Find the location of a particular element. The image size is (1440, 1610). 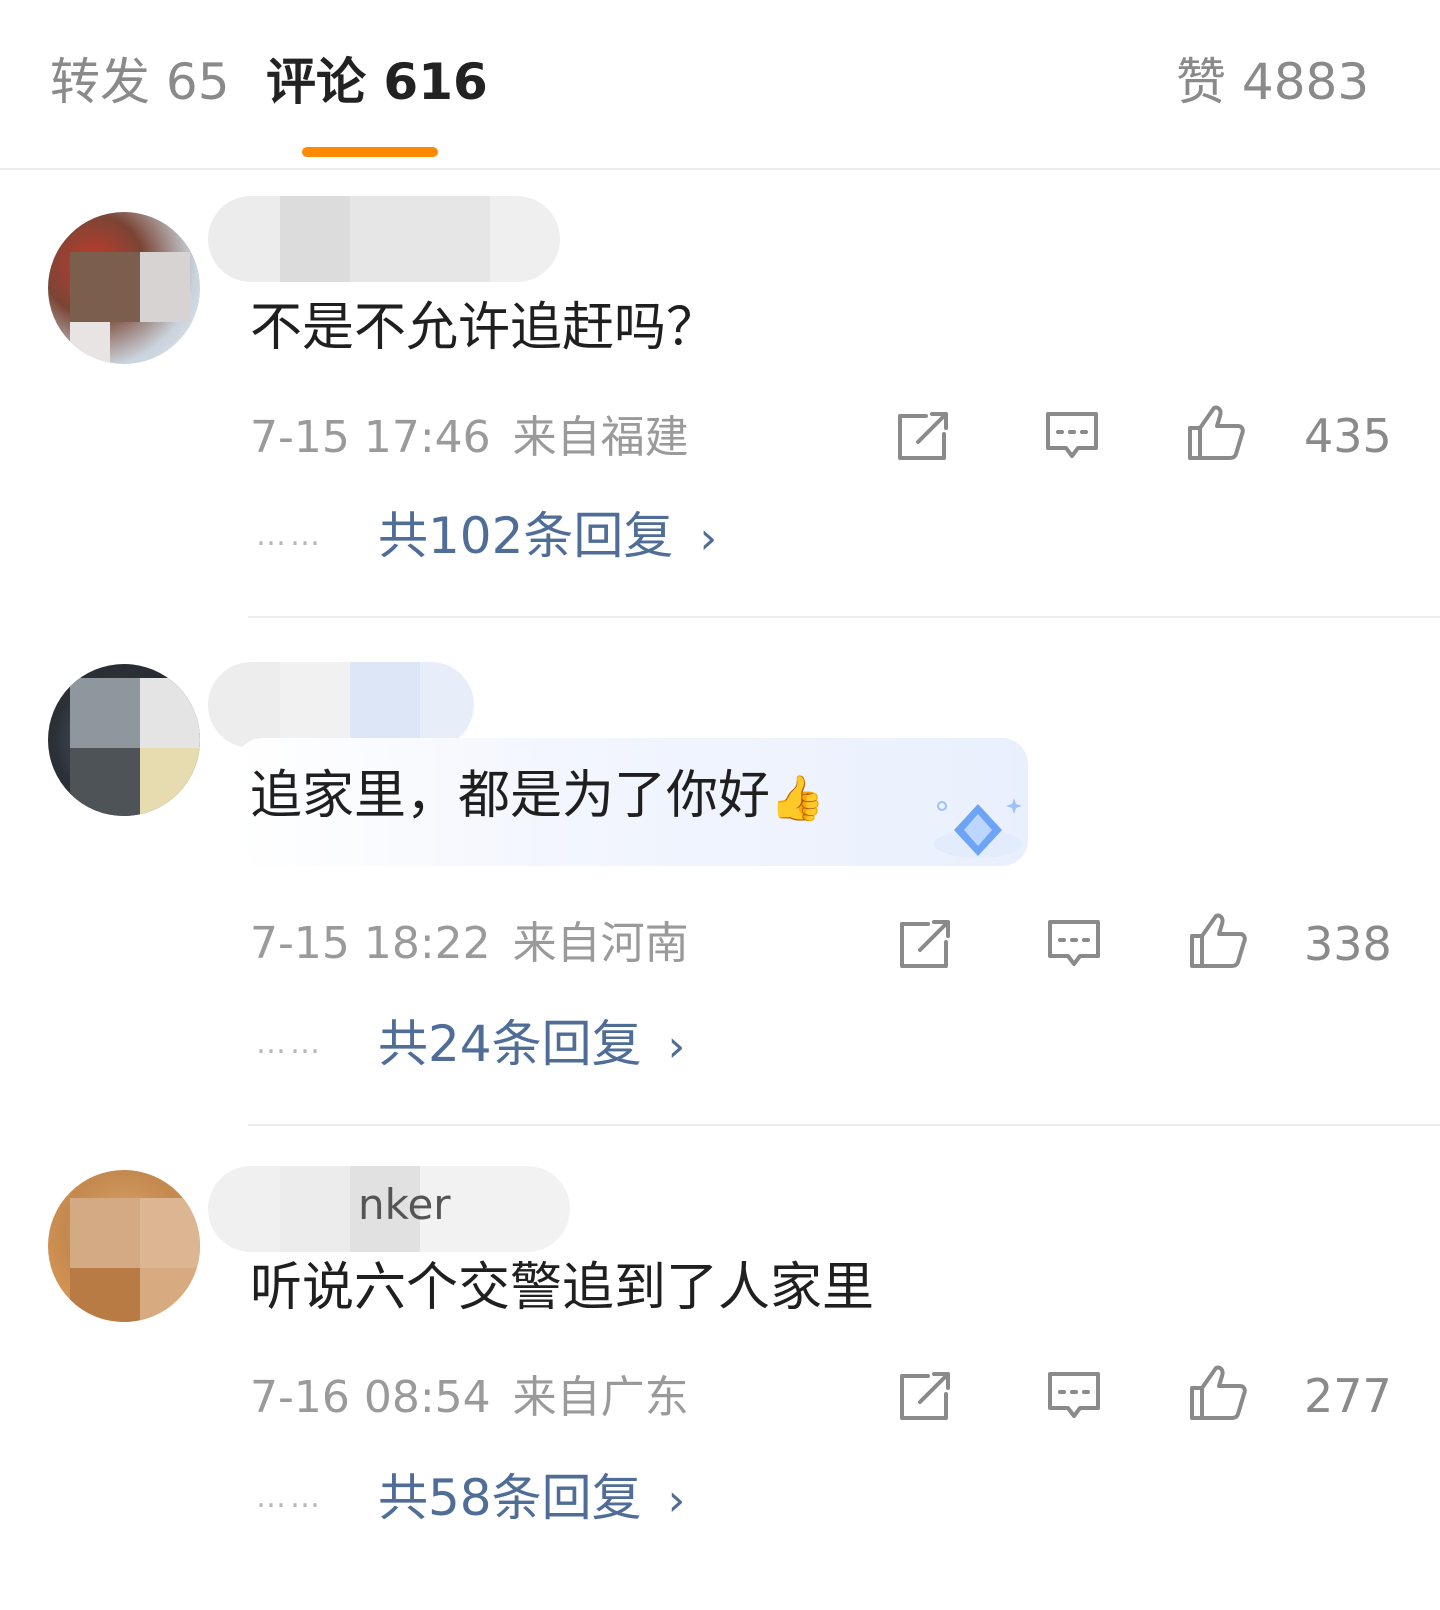

comment-location: 来自广东 is located at coordinates (600, 1397).